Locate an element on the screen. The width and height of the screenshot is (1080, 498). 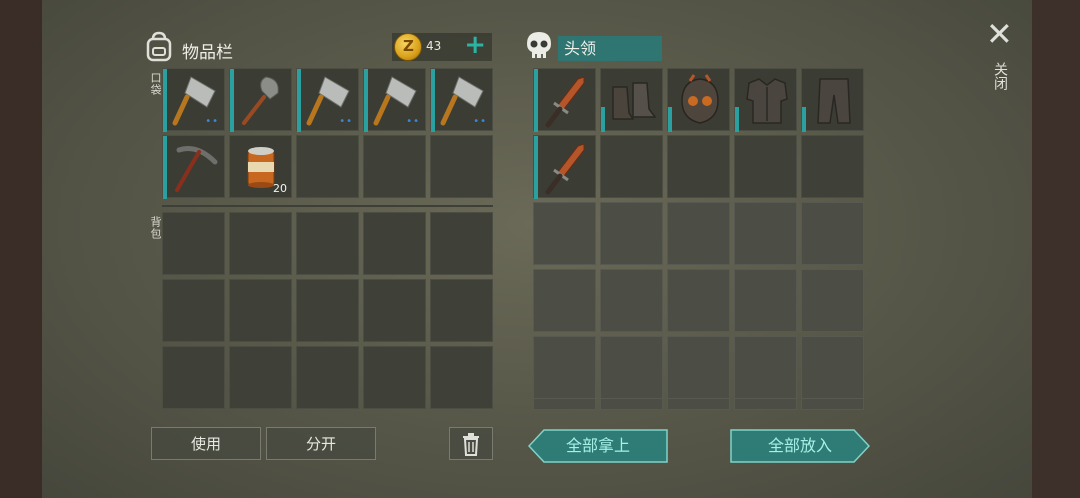
put-all-button: 全部放入 is located at coordinates (800, 446).